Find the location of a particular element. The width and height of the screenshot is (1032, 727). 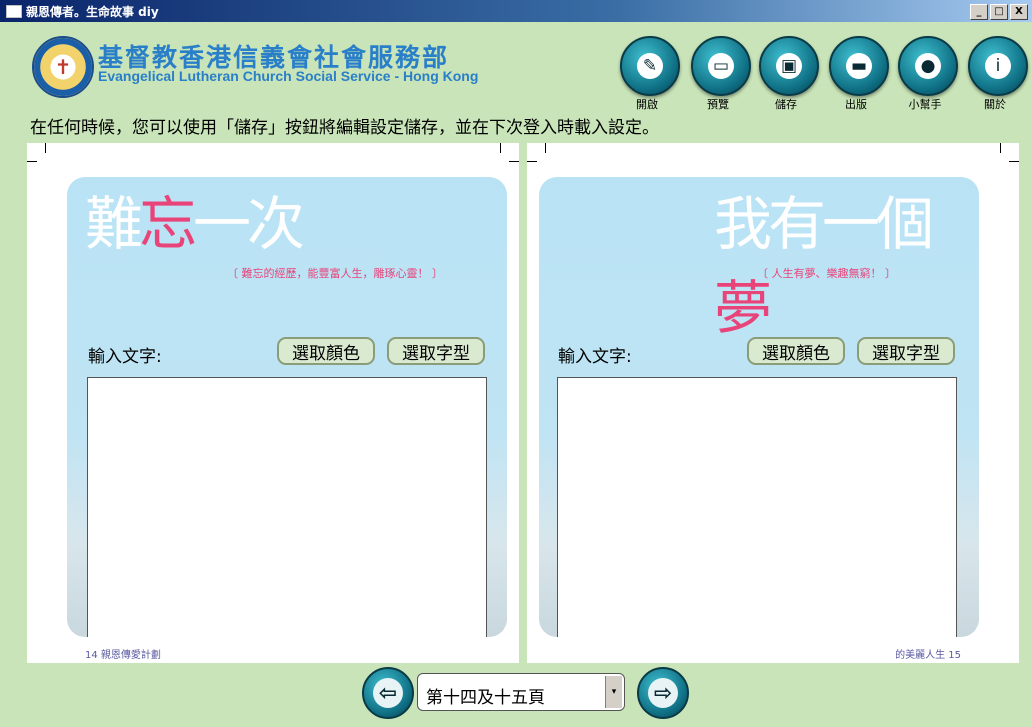

app-icon is located at coordinates (14, 11).